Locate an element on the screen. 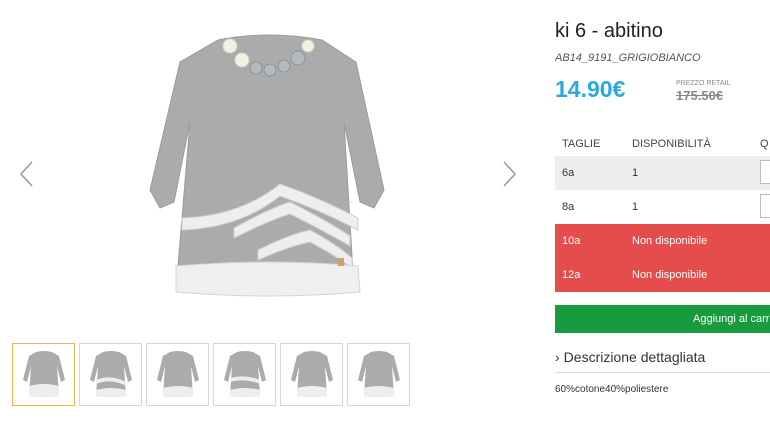 This screenshot has height=424, width=770. description-toggle-label: Descrizione dettagliata is located at coordinates (634, 357).